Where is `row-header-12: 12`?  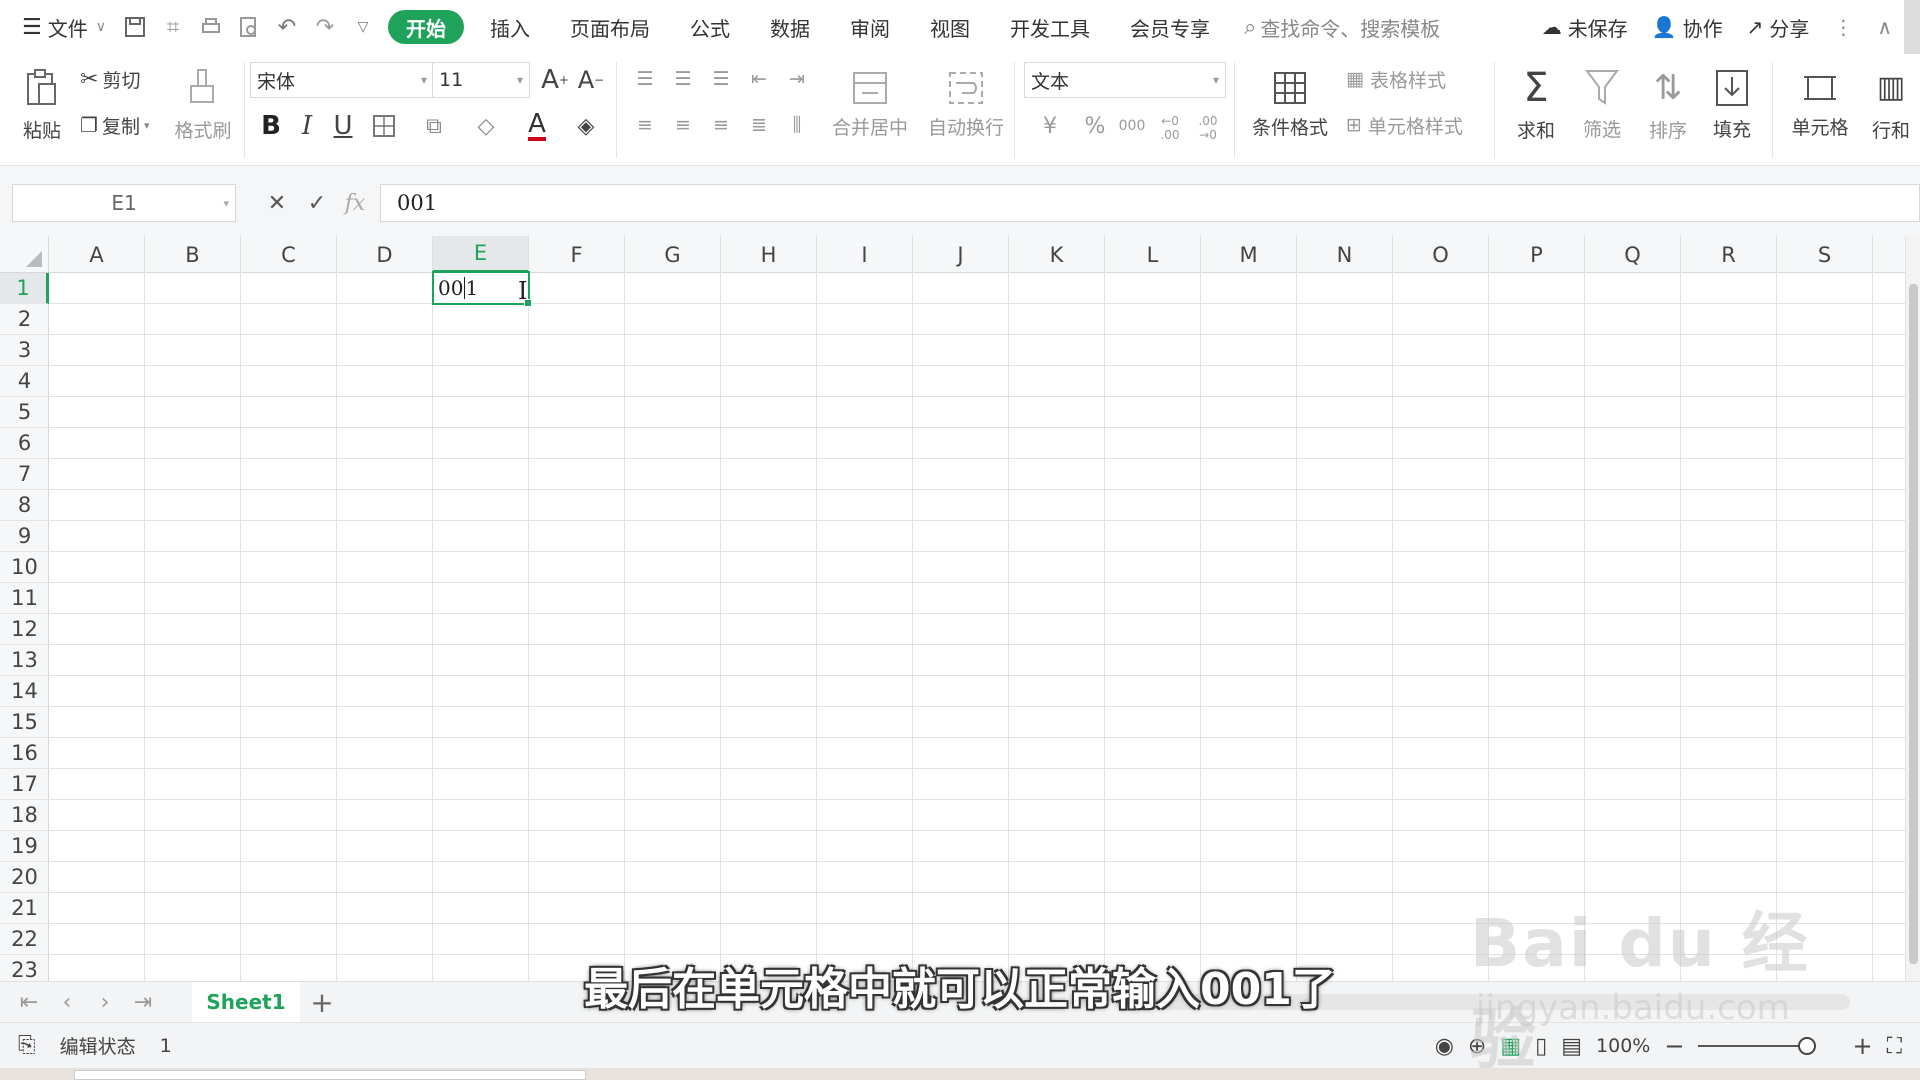
row-header-12: 12 is located at coordinates (24, 629).